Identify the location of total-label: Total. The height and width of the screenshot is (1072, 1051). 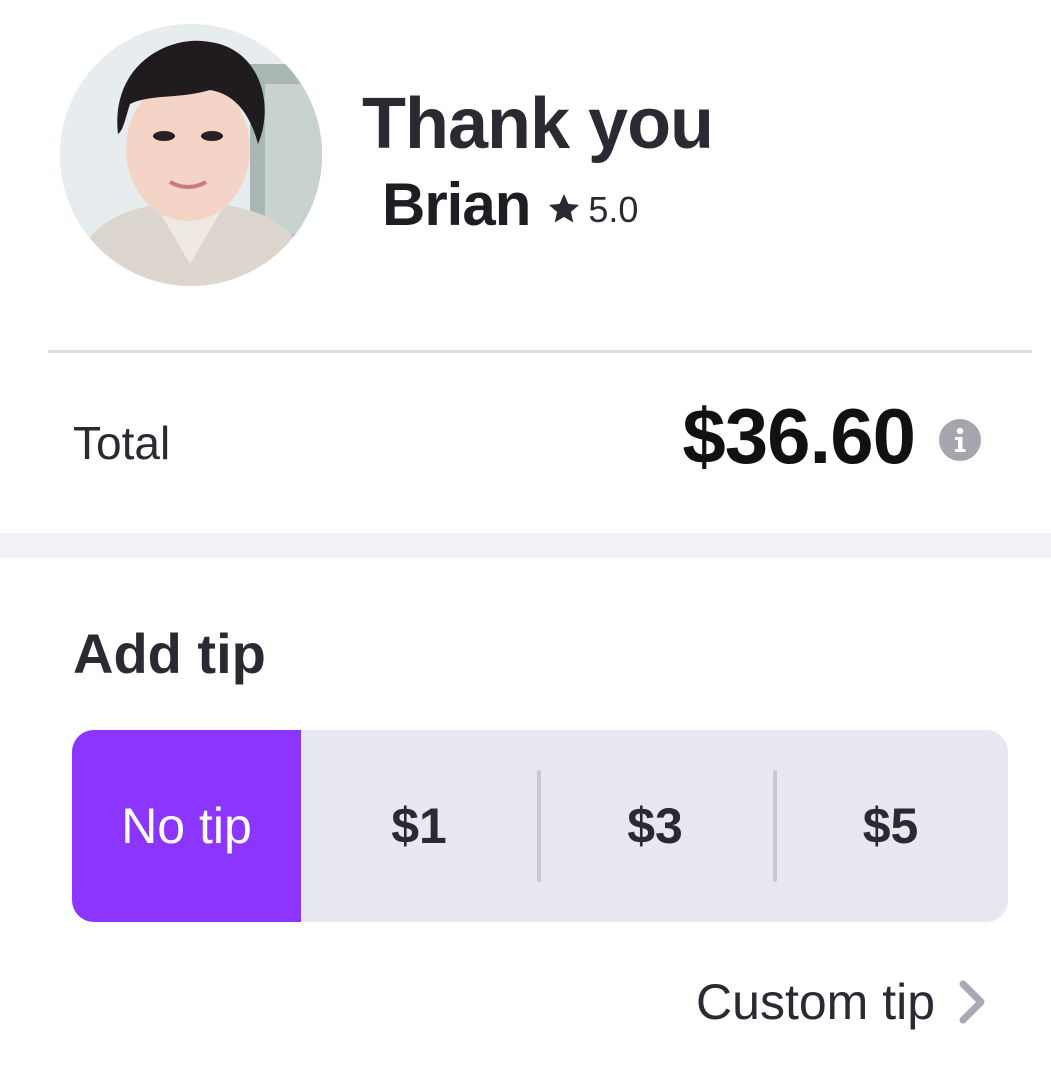
(122, 443).